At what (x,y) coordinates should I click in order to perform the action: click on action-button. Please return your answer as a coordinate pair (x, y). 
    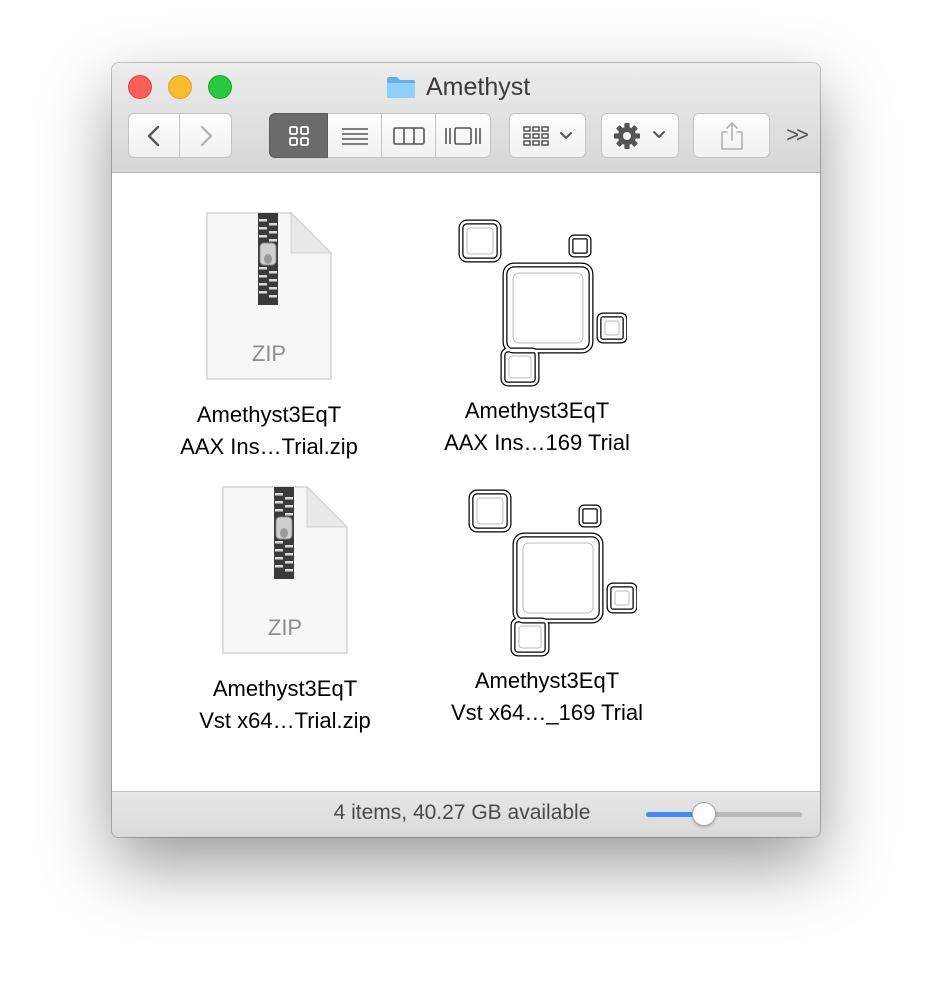
    Looking at the image, I should click on (640, 135).